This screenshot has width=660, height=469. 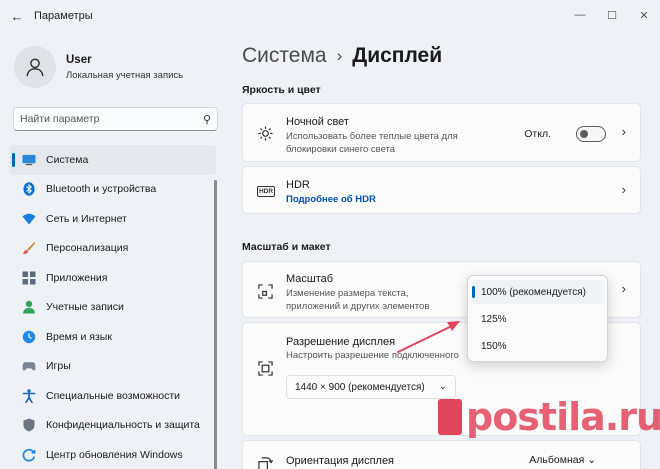 I want to click on sidebar-item-accounts: Учетные записи, so click(x=113, y=308).